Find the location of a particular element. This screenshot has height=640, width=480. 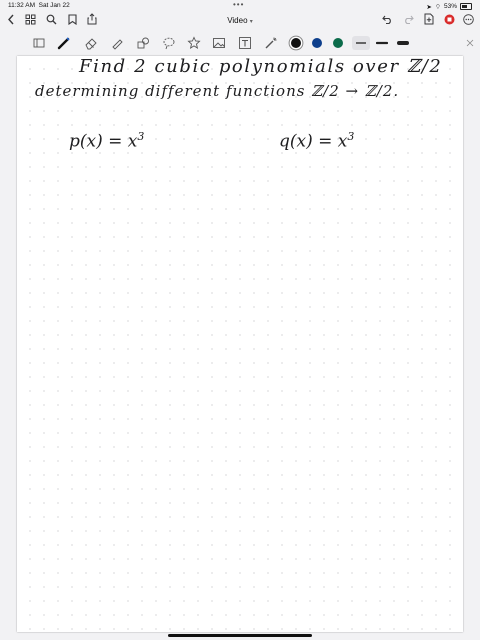

note-line-1: Find 2 cubic polynomials over ℤ/2 is located at coordinates (261, 66).